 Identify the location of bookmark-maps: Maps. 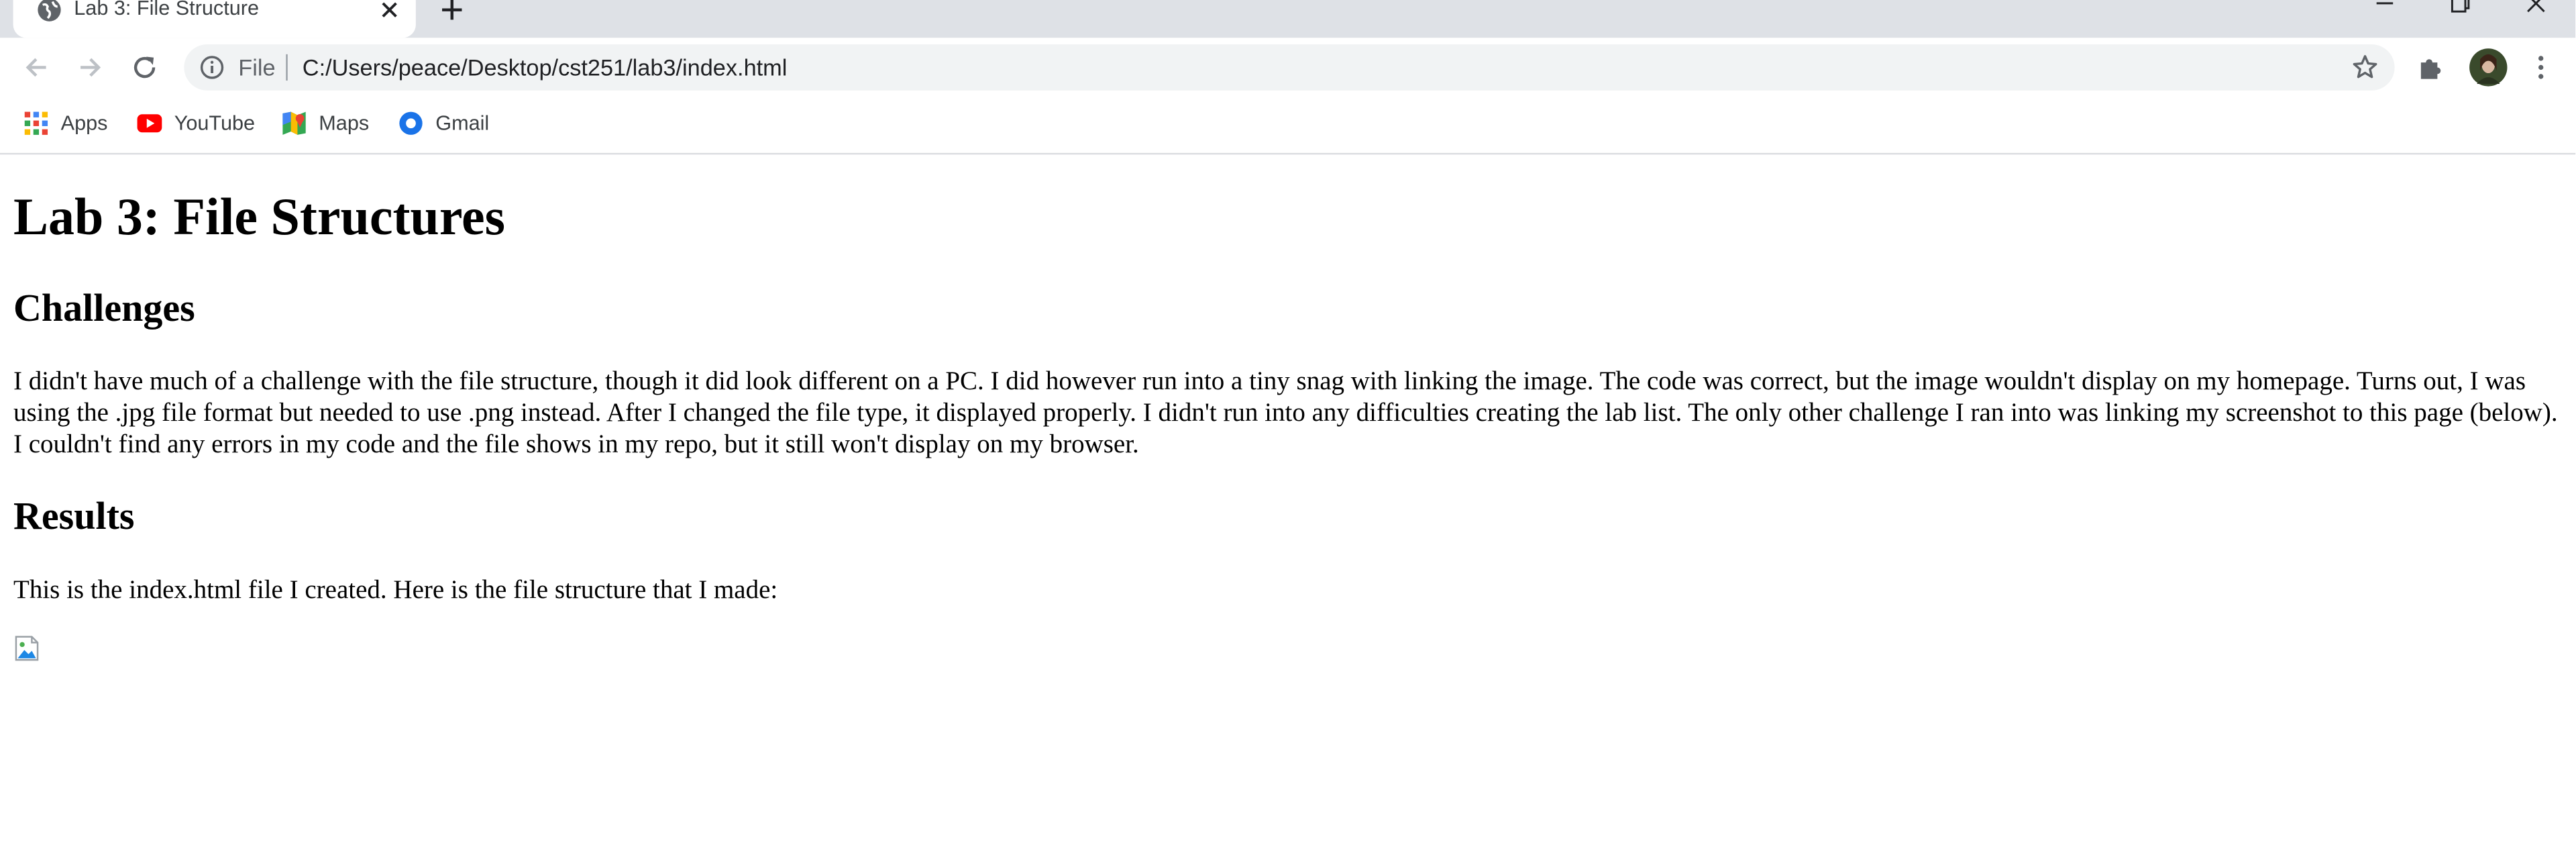
(325, 123).